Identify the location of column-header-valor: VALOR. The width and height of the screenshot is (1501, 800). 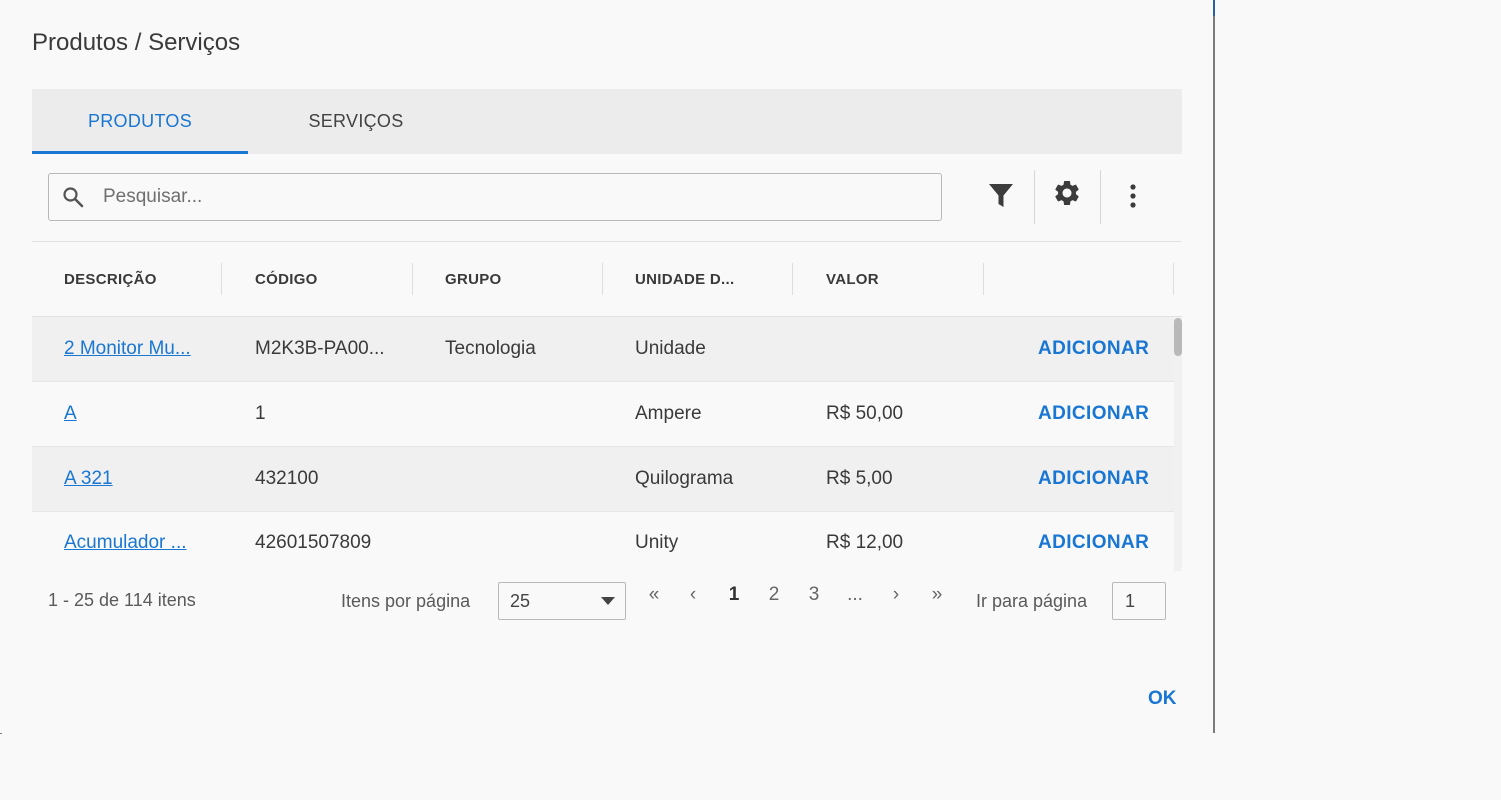
(852, 279).